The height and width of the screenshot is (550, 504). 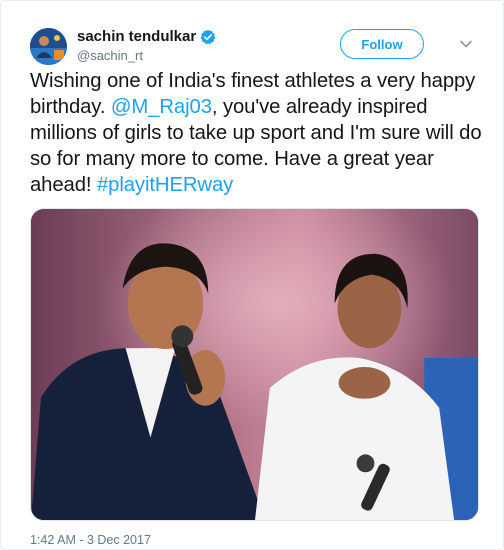 What do you see at coordinates (466, 44) in the screenshot?
I see `chevron-down-icon` at bounding box center [466, 44].